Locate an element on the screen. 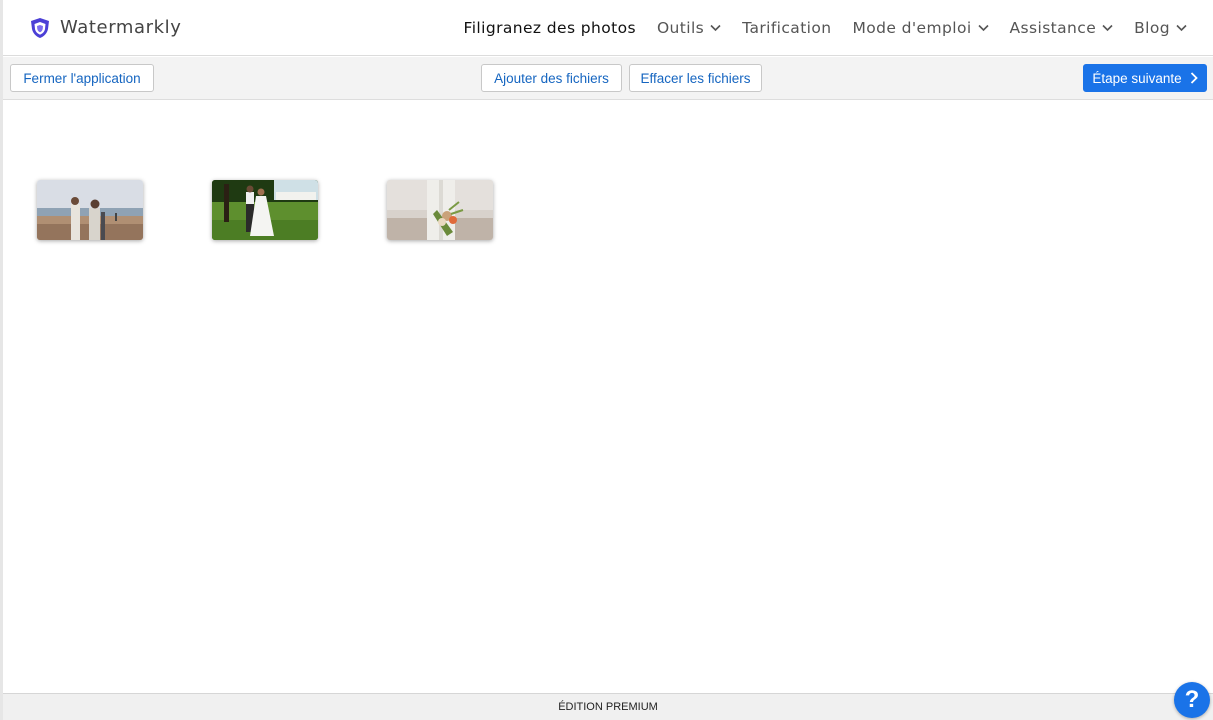 Image resolution: width=1213 pixels, height=720 pixels. nav-item-user-guide: Mode d'emploi is located at coordinates (921, 28).